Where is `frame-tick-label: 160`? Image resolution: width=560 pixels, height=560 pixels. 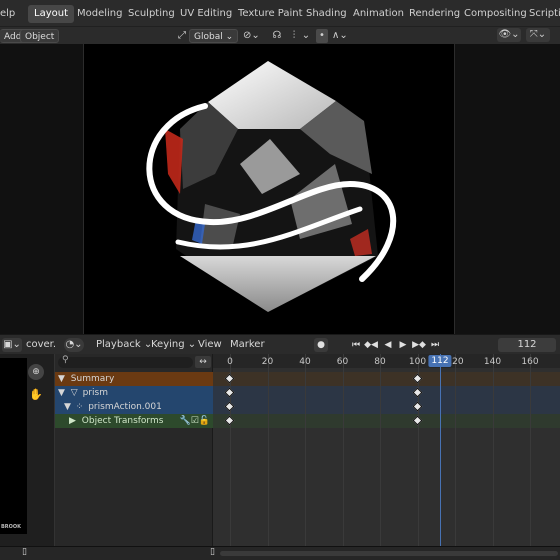
frame-tick-label: 160 is located at coordinates (530, 362).